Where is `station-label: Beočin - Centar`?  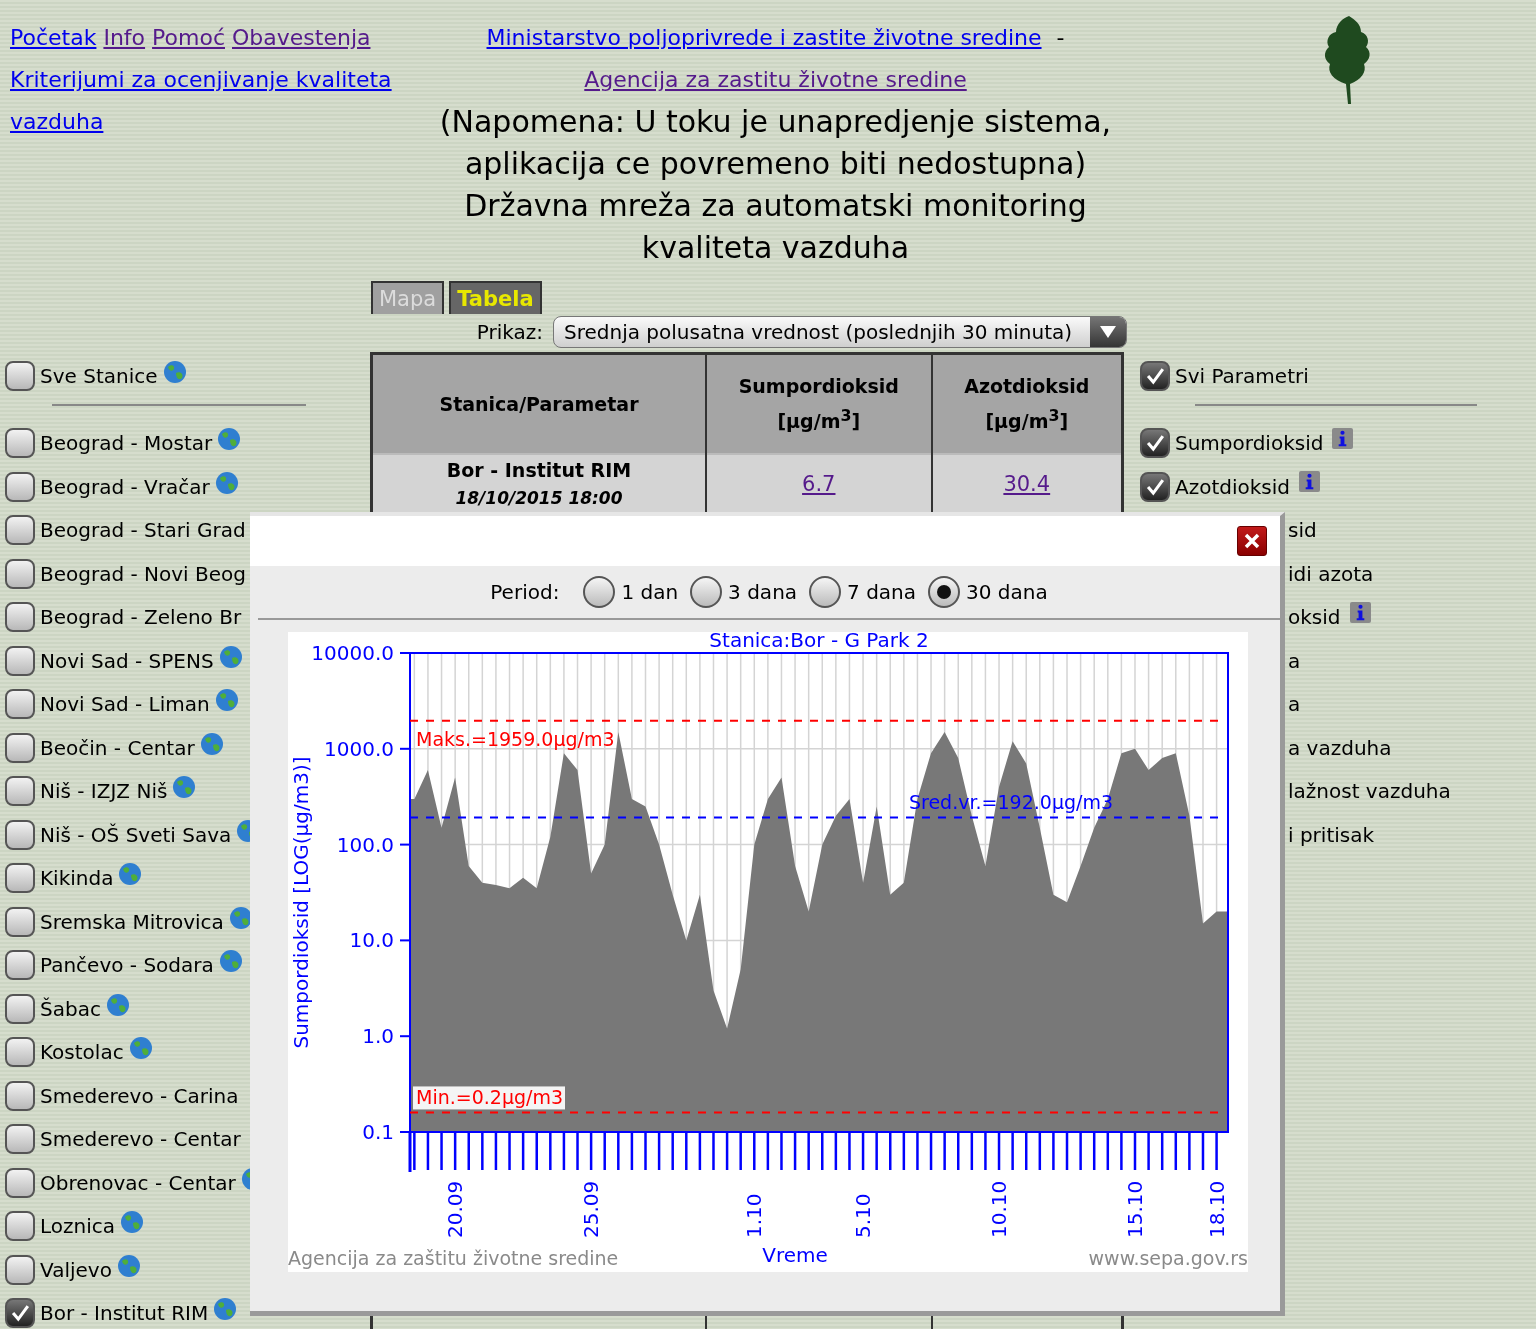
station-label: Beočin - Centar is located at coordinates (117, 747).